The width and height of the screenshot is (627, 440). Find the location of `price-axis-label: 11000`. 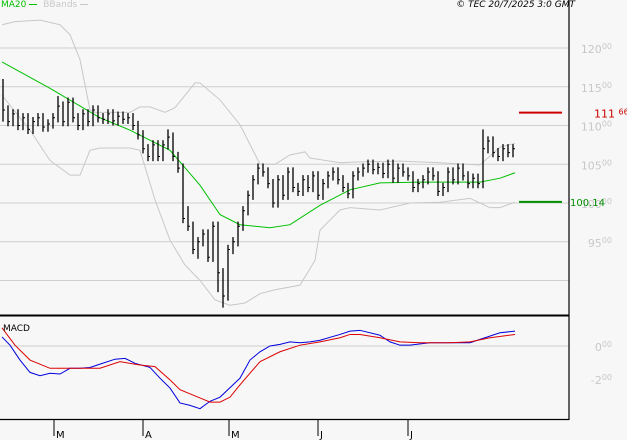

price-axis-label: 11000 is located at coordinates (596, 127).